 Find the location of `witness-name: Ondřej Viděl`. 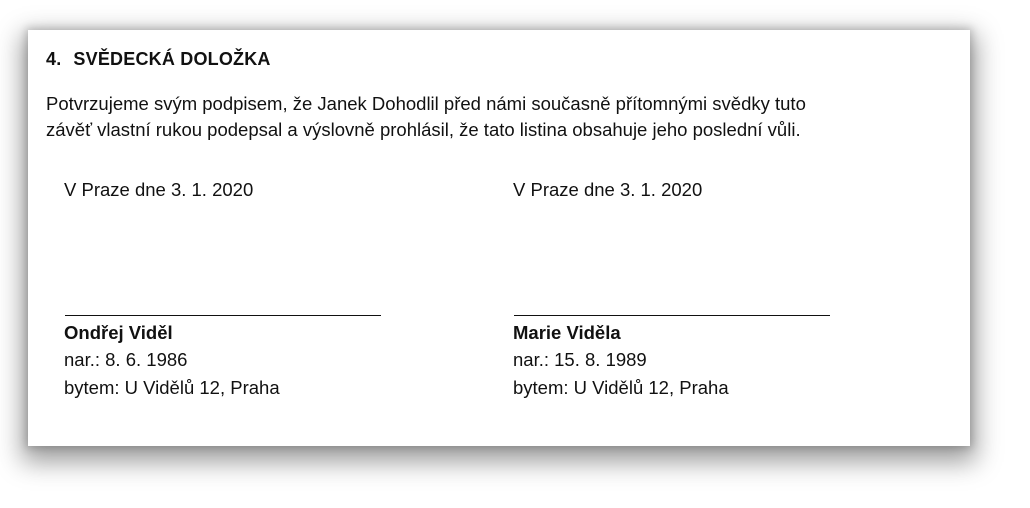

witness-name: Ondřej Viděl is located at coordinates (118, 332).